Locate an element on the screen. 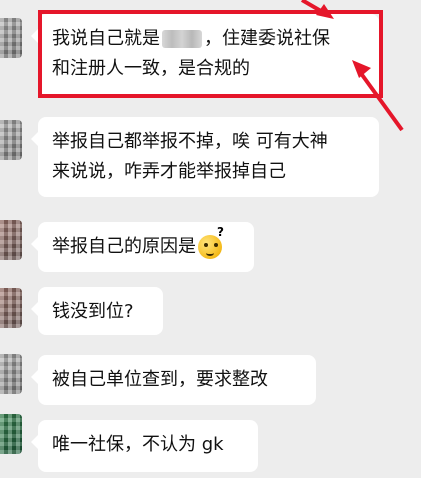  thinking-face-icon: ? is located at coordinates (211, 242).